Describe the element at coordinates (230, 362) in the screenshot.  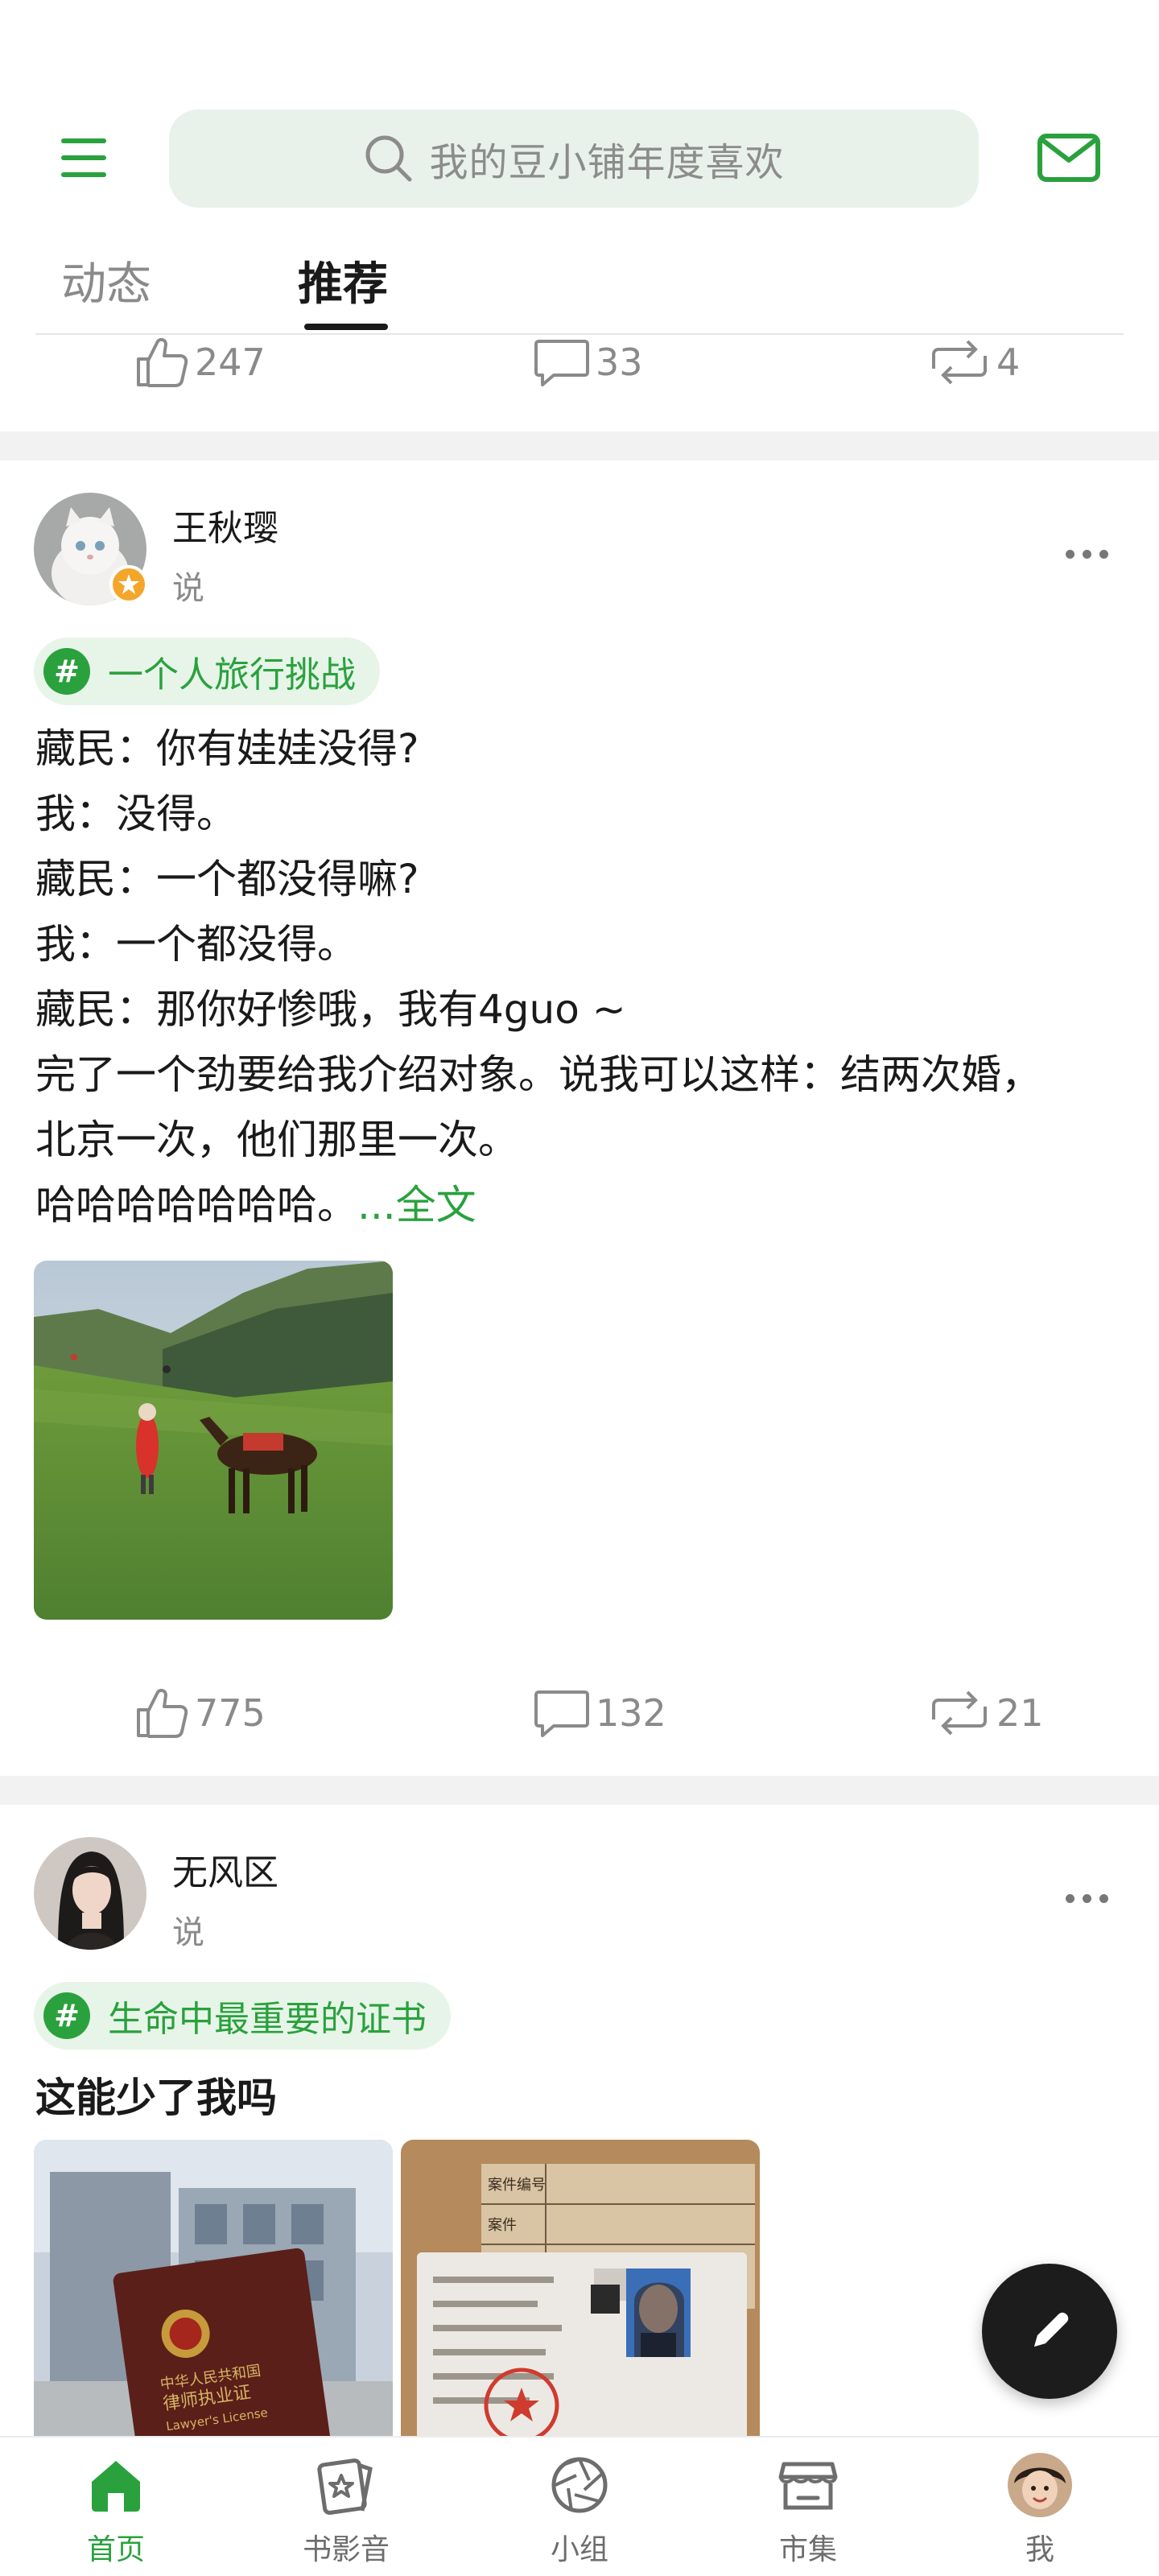
I see `like-count: 247` at that location.